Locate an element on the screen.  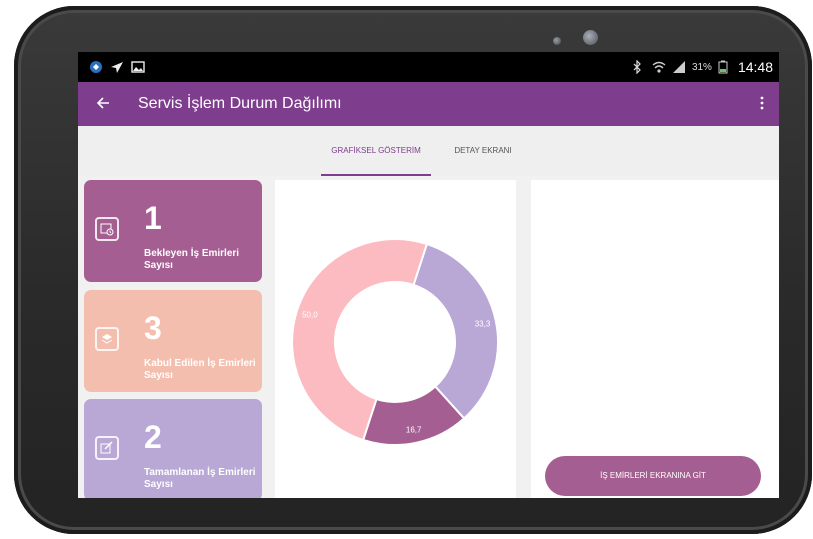
page-title: Servis İşlem Durum Dağılımı is located at coordinates (240, 103).